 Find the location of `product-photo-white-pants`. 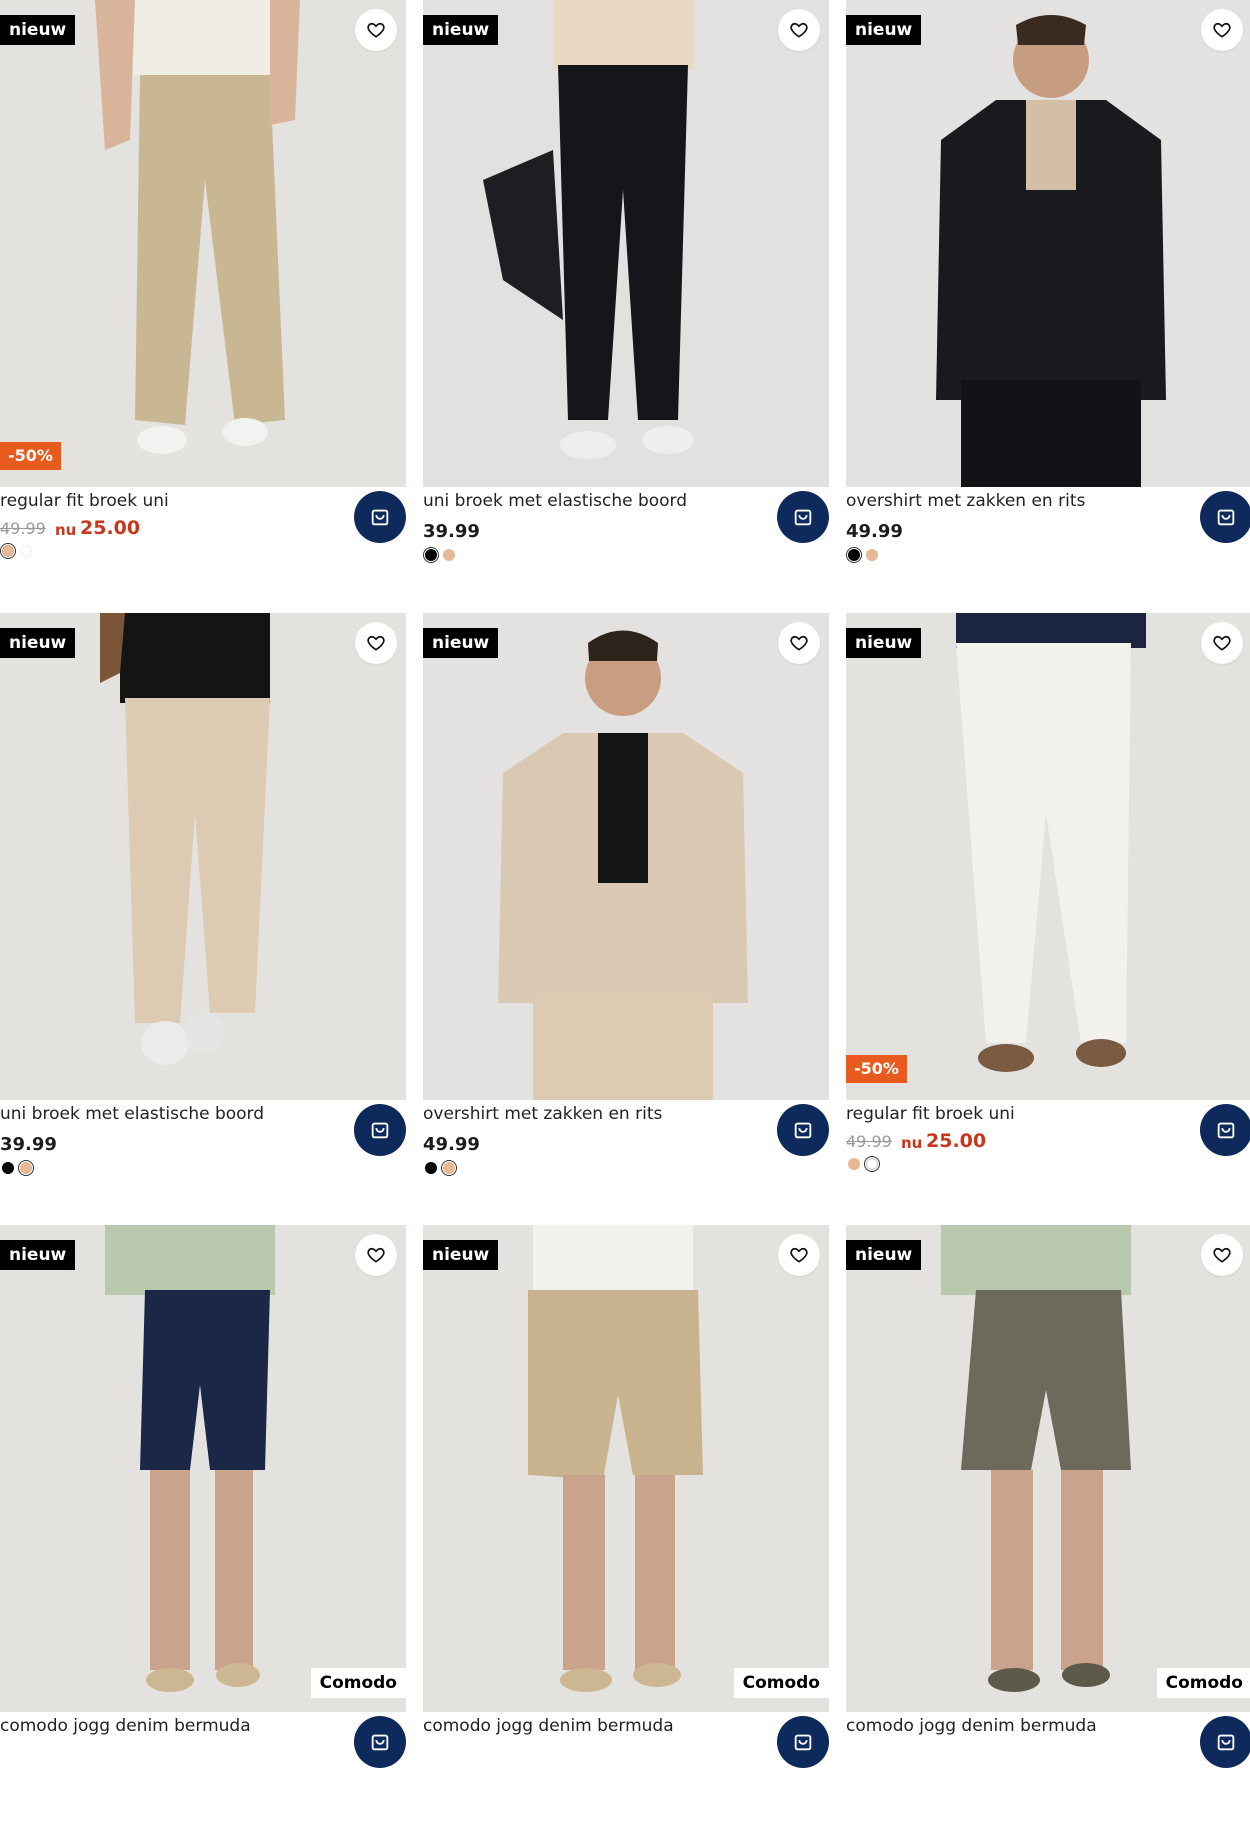

product-photo-white-pants is located at coordinates (1048, 856).